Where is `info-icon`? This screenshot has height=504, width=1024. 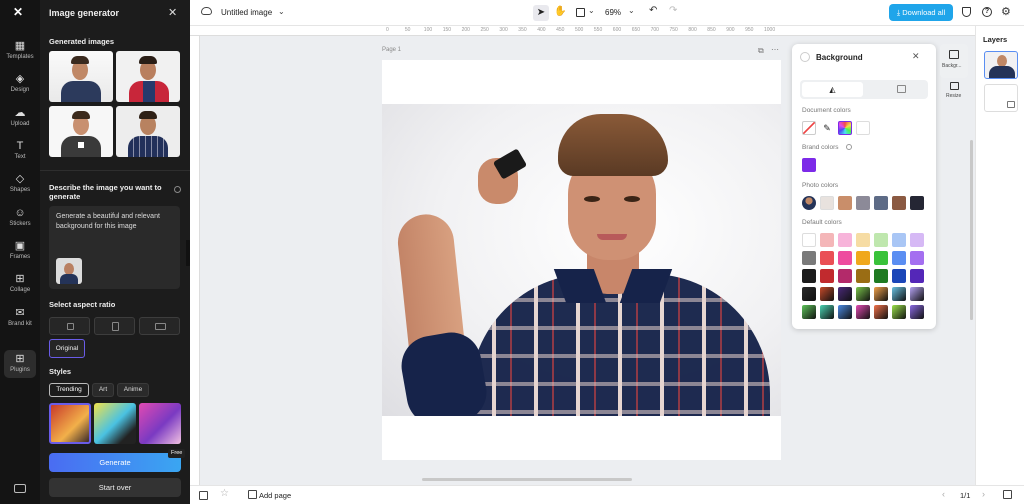 info-icon is located at coordinates (177, 189).